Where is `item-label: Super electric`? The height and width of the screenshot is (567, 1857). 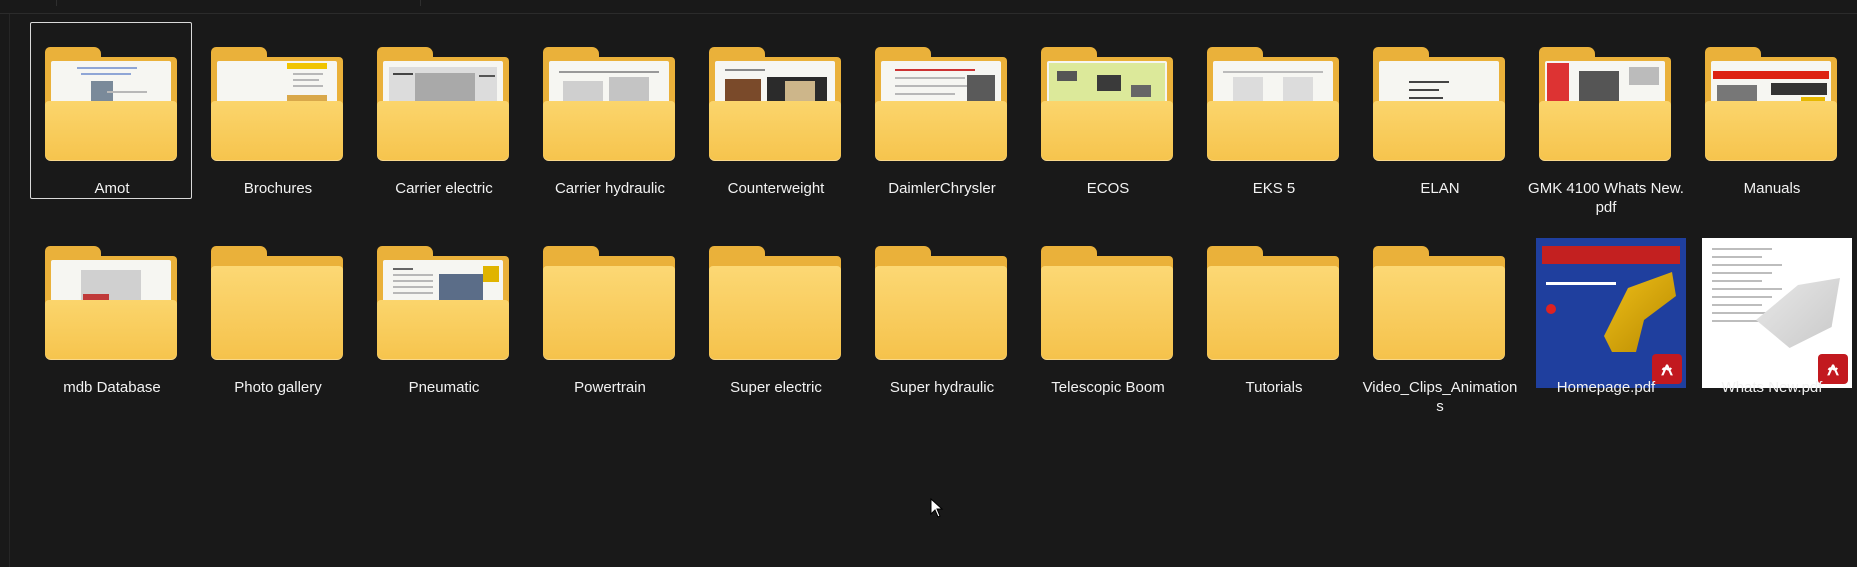
item-label: Super electric is located at coordinates (776, 387).